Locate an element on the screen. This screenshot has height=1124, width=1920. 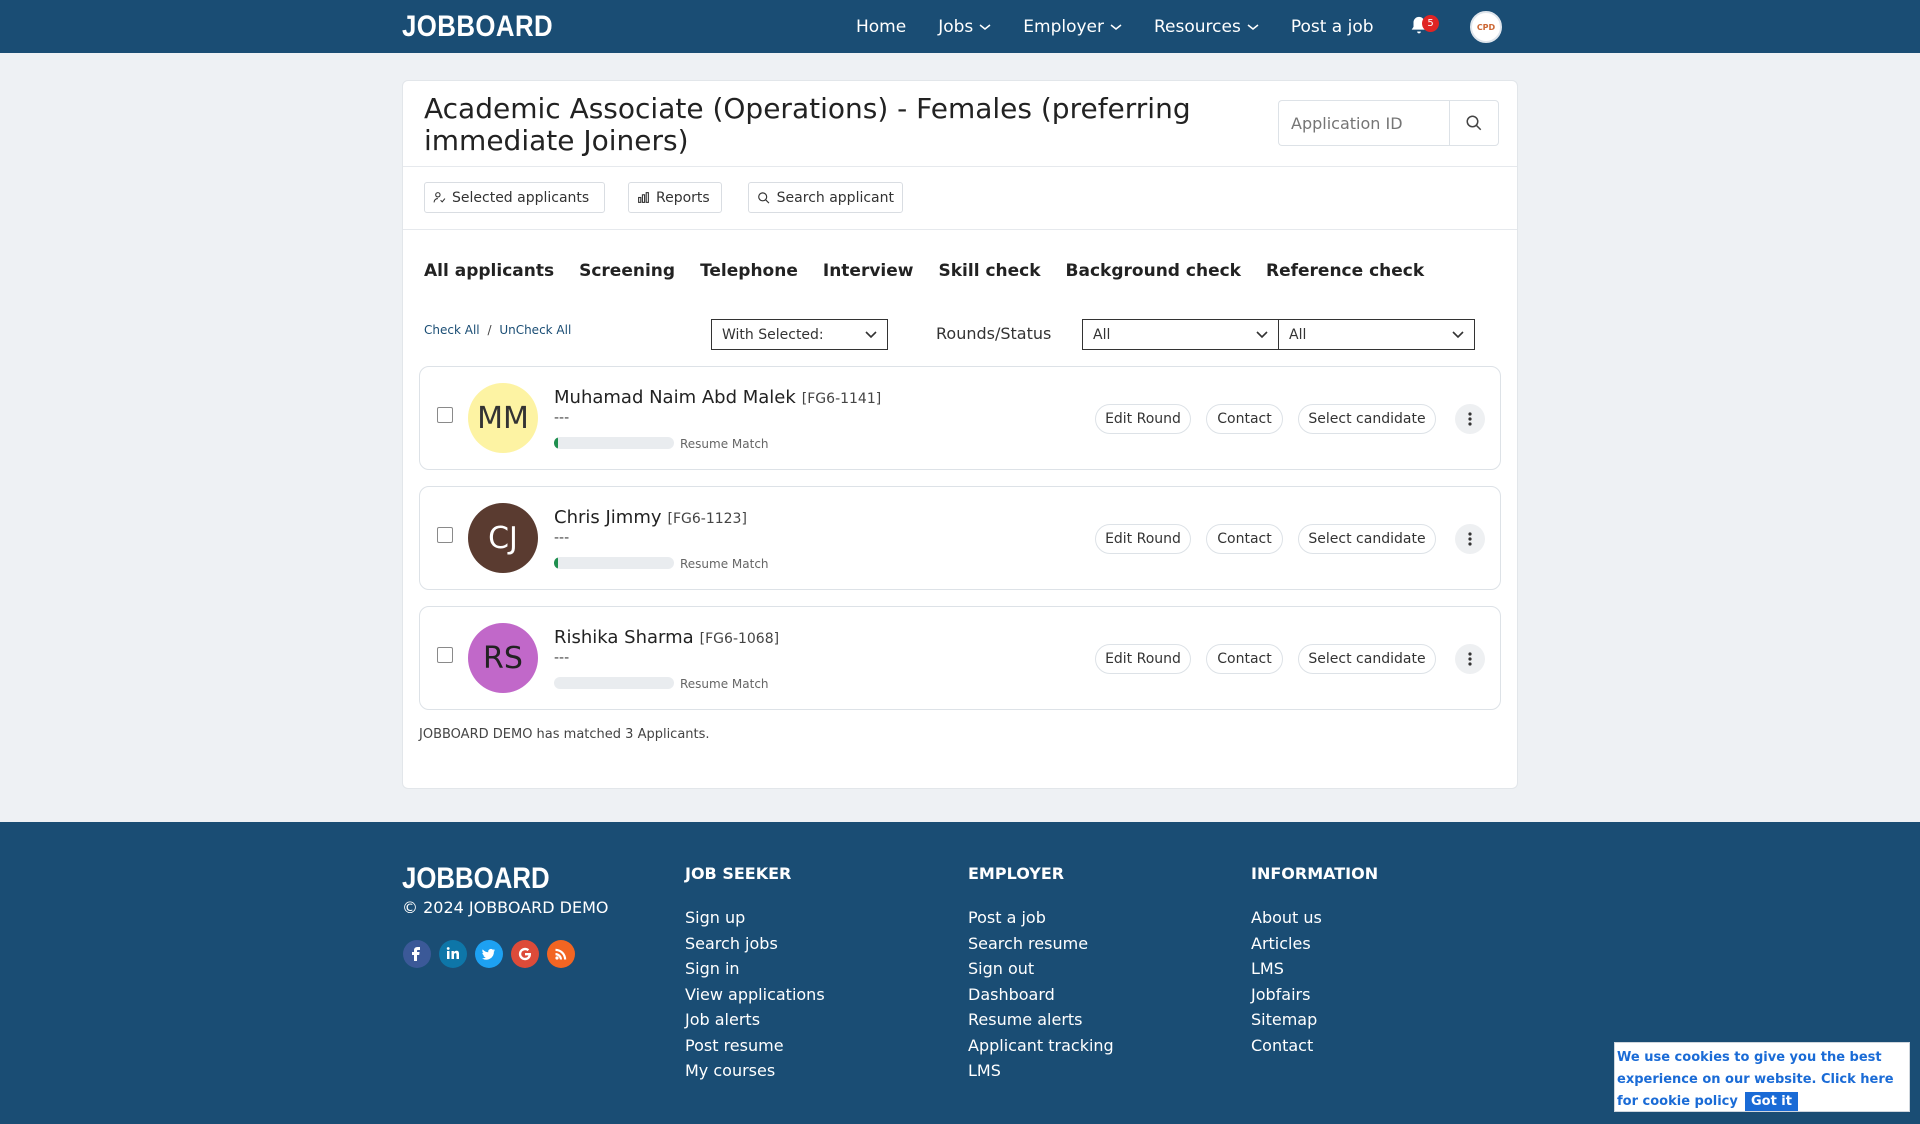
footer-column-heading: EMPLOYER is located at coordinates (1016, 873).